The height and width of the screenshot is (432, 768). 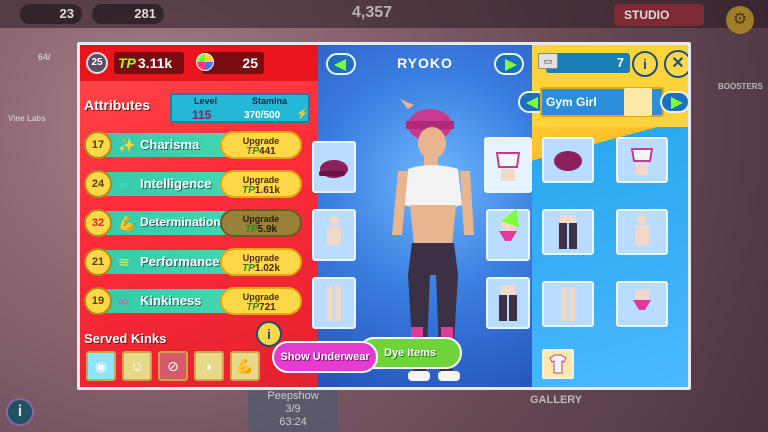 I want to click on bg-peepshow-progress: 3/9, so click(x=293, y=409).